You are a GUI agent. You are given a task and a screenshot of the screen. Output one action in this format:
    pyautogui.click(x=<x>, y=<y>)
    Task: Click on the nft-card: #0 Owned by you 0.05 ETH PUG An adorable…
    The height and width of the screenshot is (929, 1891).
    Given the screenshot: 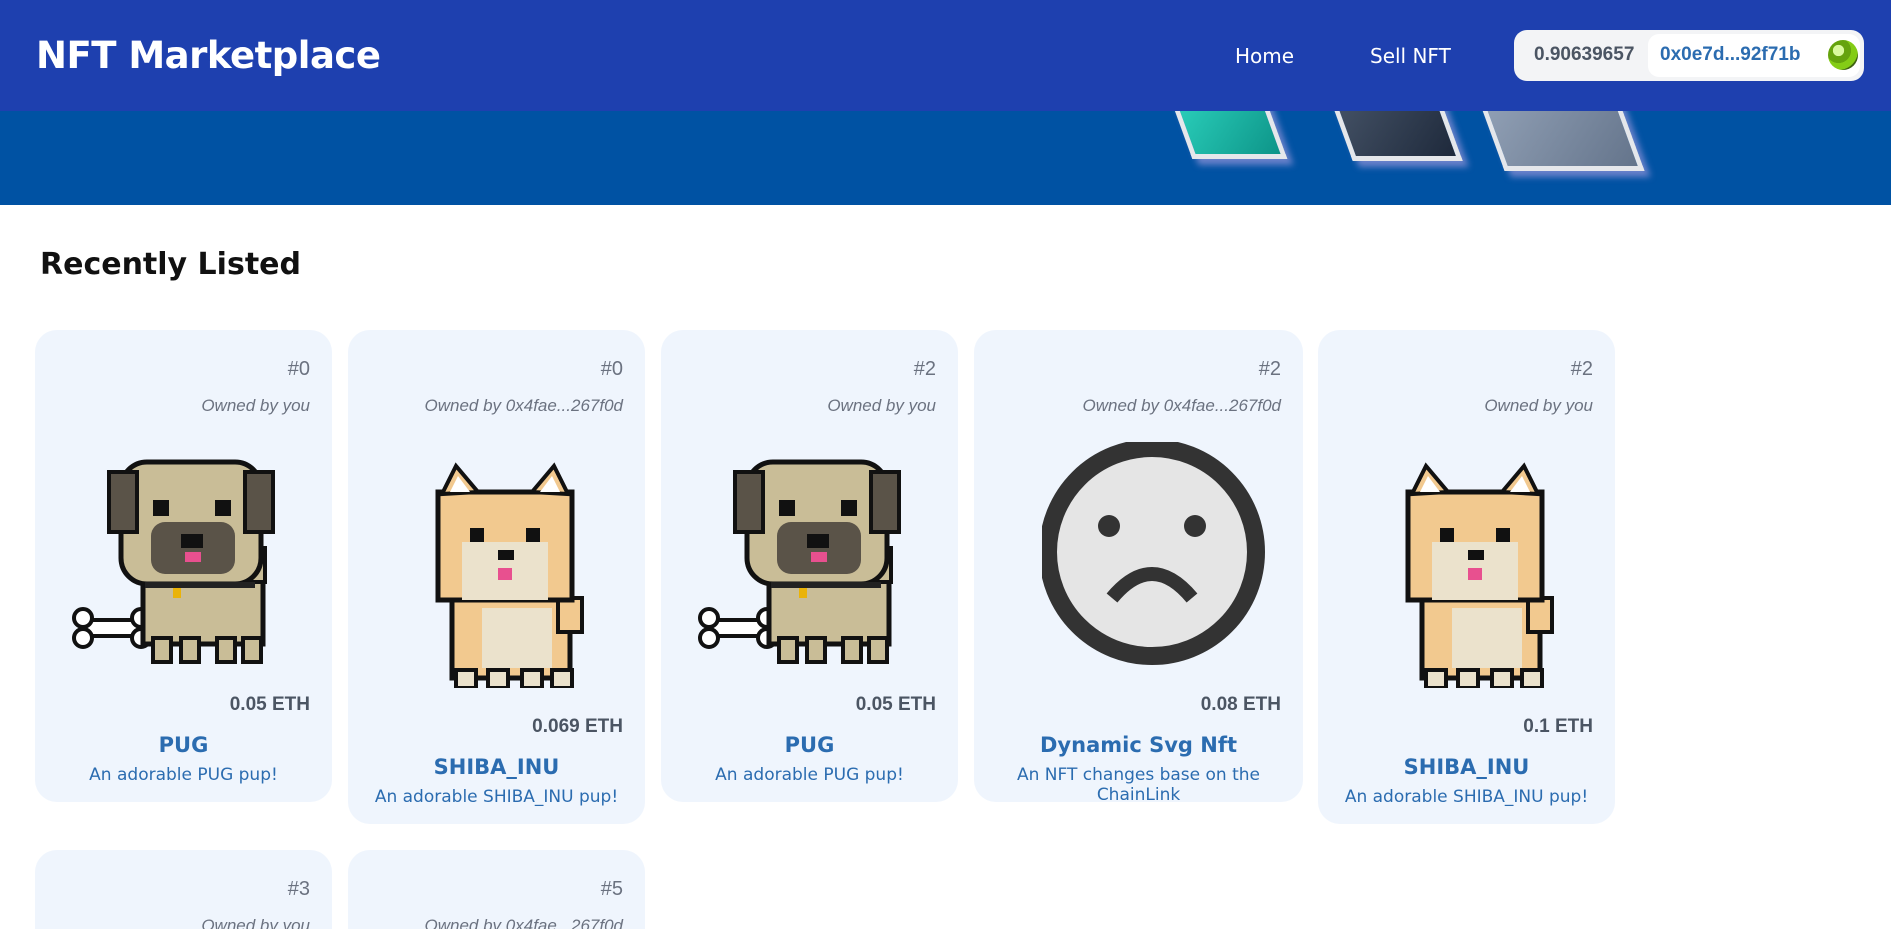 What is the action you would take?
    pyautogui.click(x=183, y=566)
    